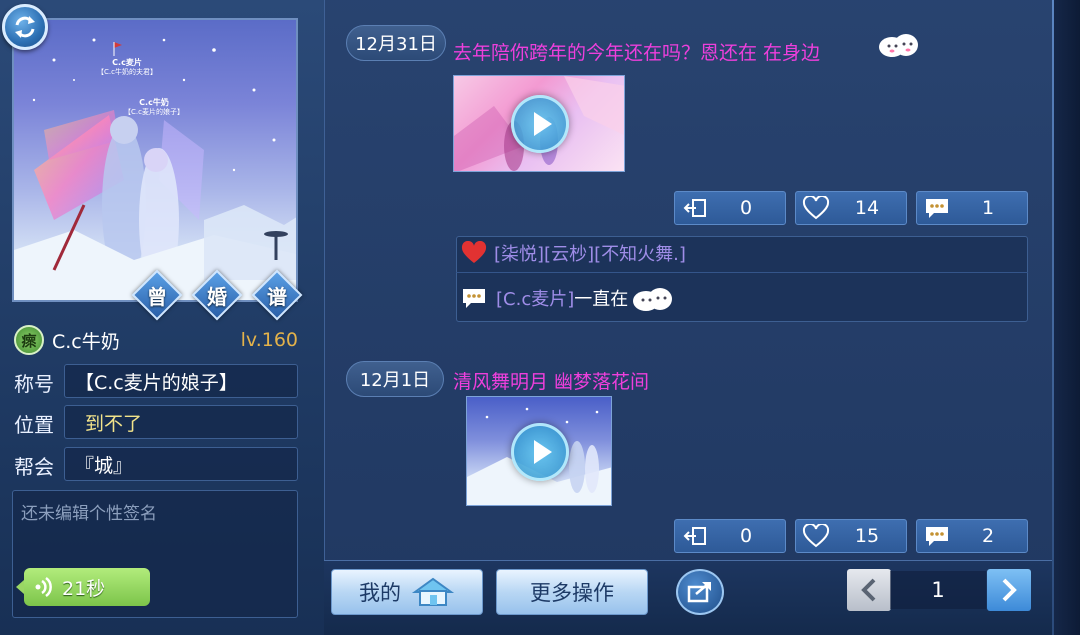 This screenshot has width=1080, height=635. Describe the element at coordinates (86, 341) in the screenshot. I see `player-name: C.c牛奶` at that location.